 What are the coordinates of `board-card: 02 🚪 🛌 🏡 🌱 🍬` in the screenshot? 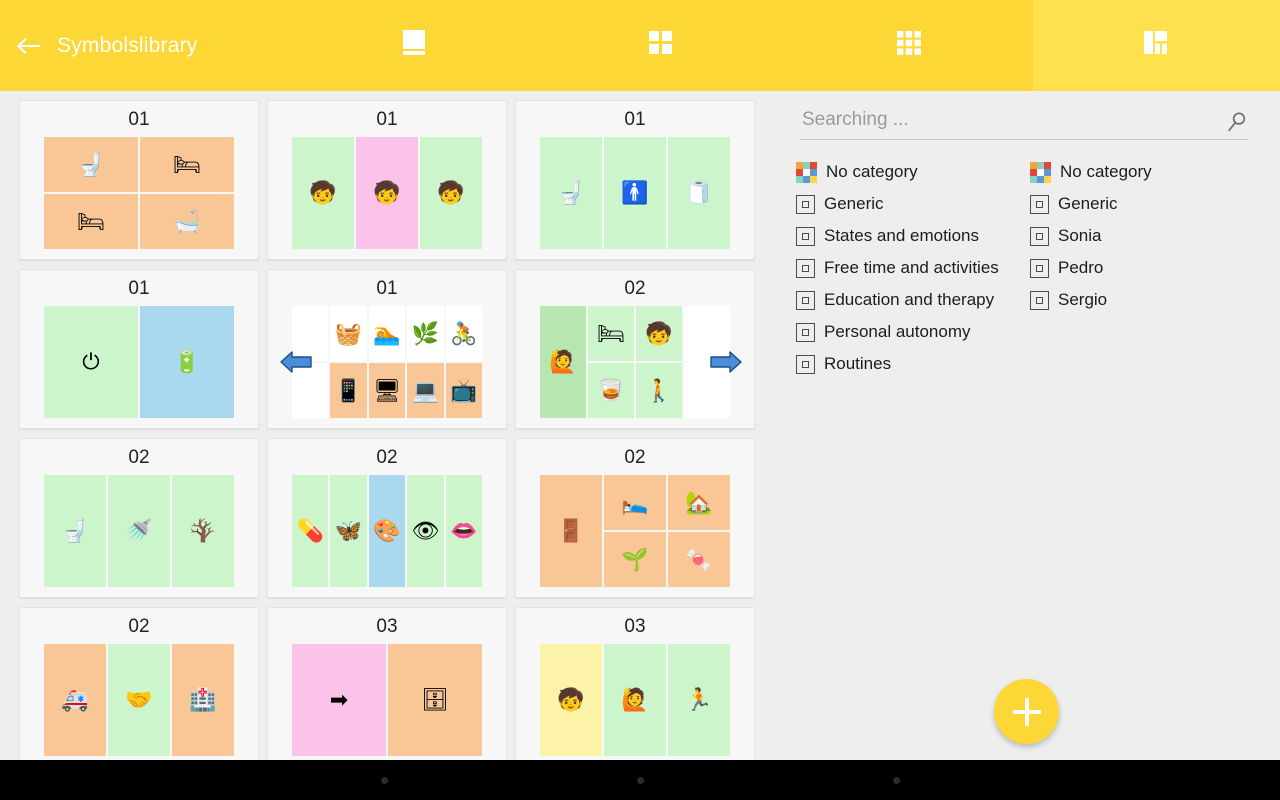 It's located at (635, 518).